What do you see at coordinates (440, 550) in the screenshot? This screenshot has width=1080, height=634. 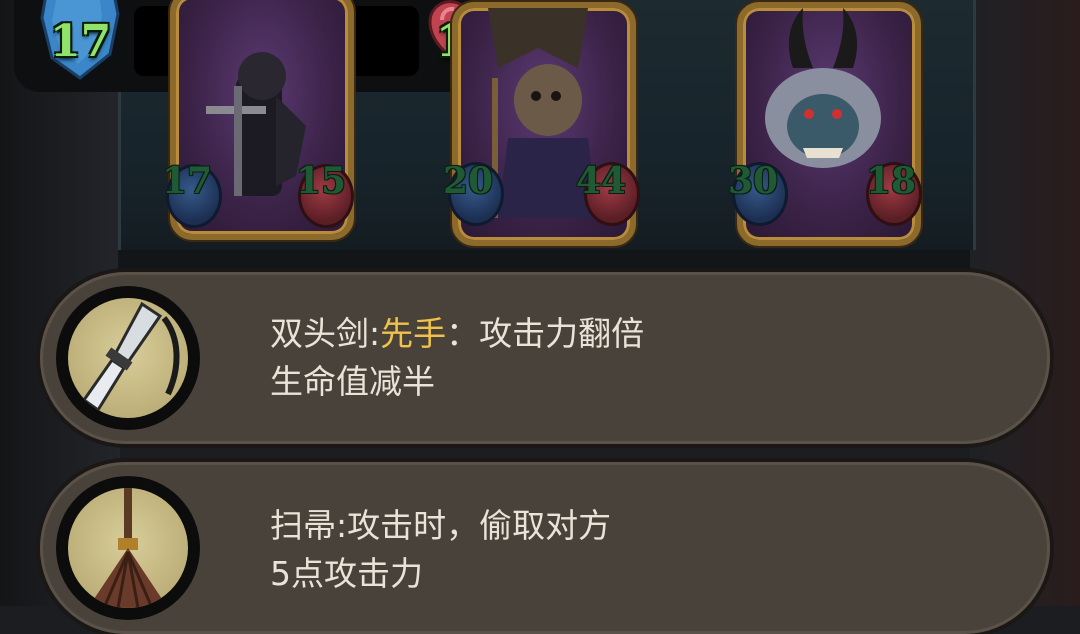 I see `item-description: 扫帚:攻击时，偷取对方 5点攻击力` at bounding box center [440, 550].